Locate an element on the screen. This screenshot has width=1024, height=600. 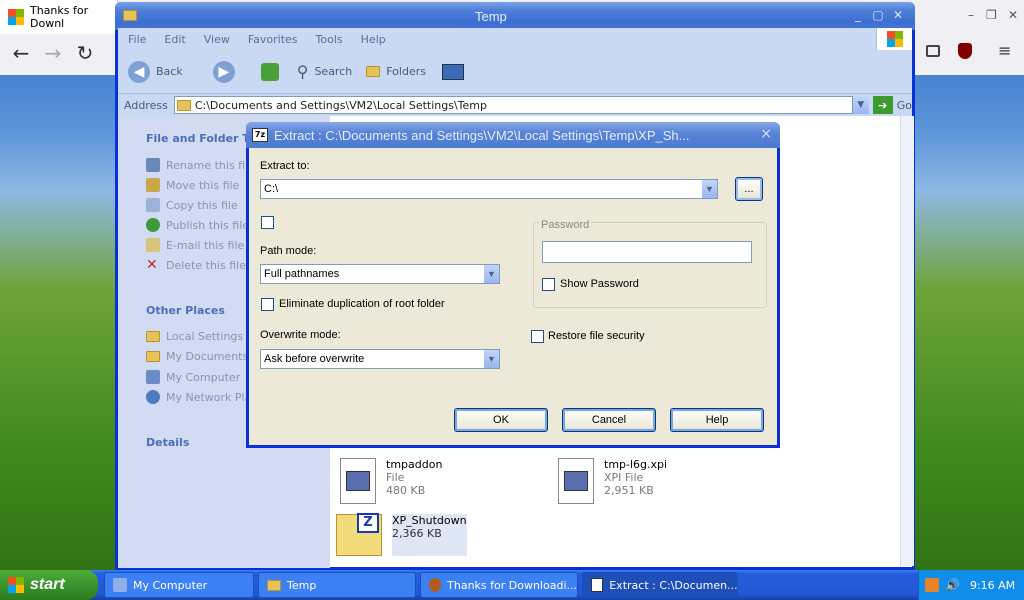
browser-close-button: ✕ is located at coordinates (1013, 15).